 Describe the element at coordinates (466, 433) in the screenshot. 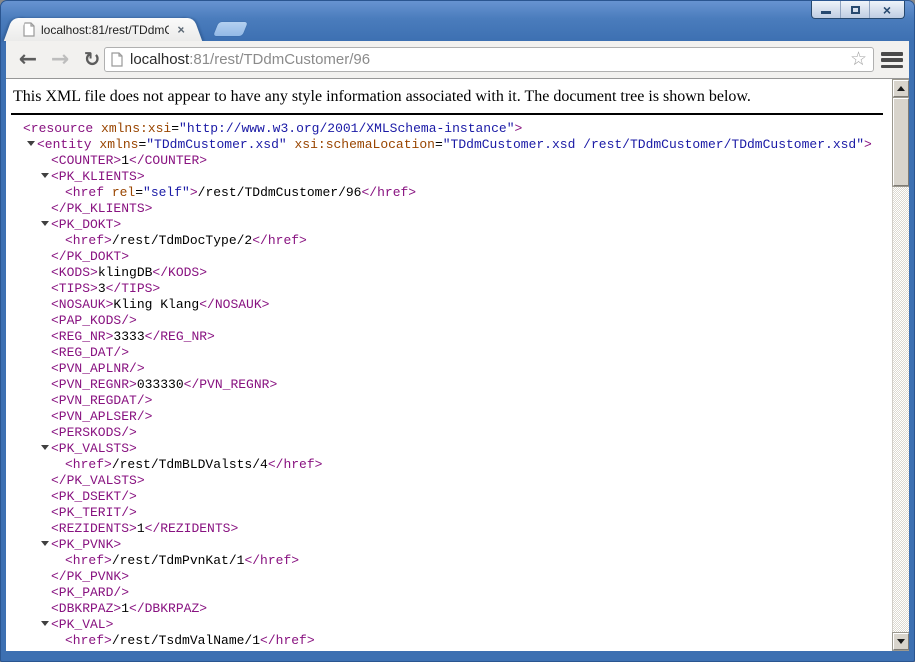

I see `xml-line: <PERSKODS/>` at that location.